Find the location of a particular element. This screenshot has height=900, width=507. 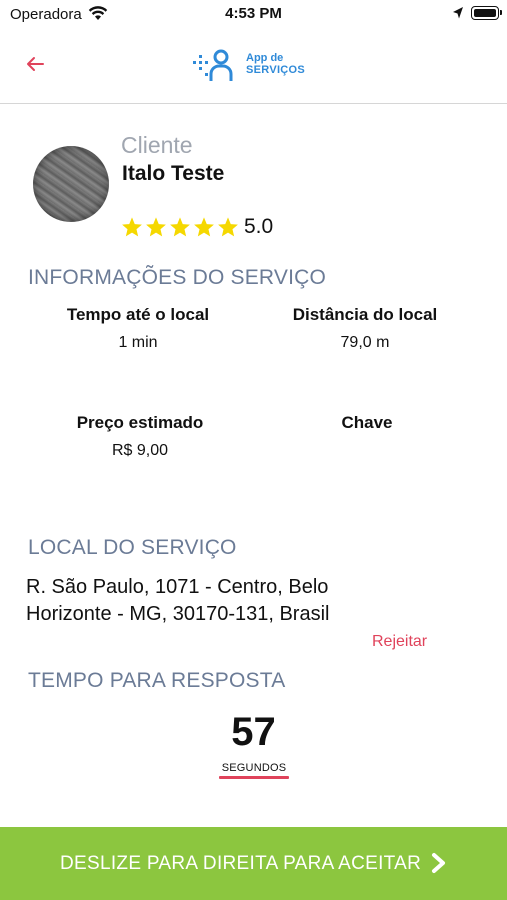

app-logo: App de SERVIÇOS is located at coordinates (258, 66).